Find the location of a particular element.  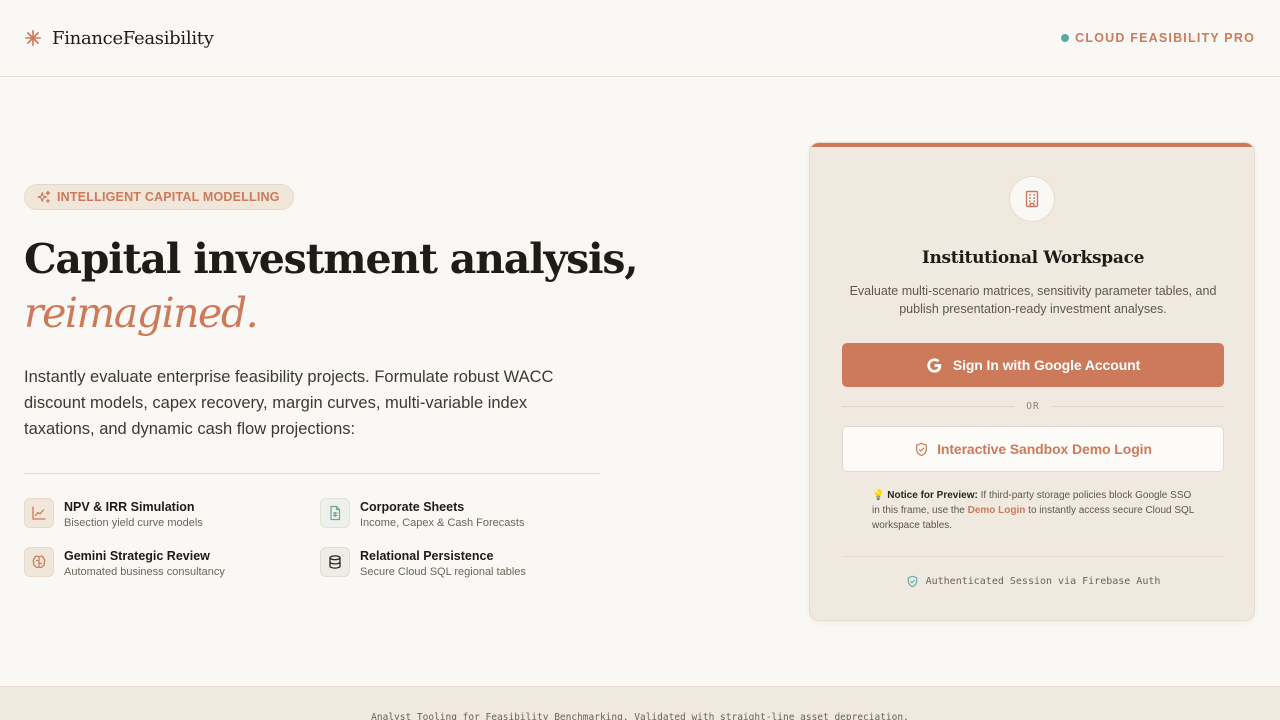

feature-subtitle: Secure Cloud SQL regional tables is located at coordinates (443, 572).